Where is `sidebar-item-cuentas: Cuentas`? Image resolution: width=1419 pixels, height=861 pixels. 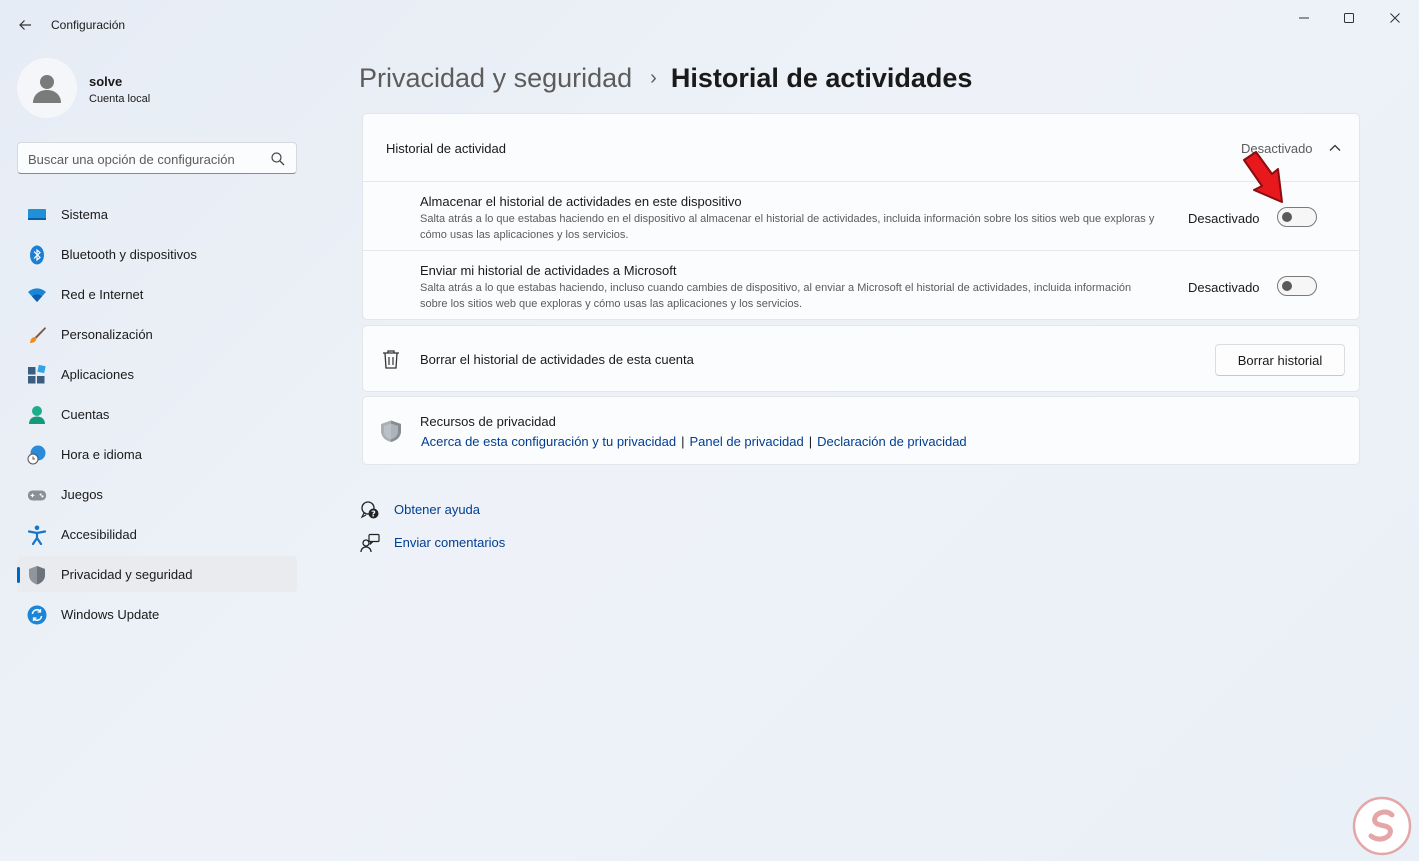
sidebar-item-cuentas: Cuentas is located at coordinates (157, 414).